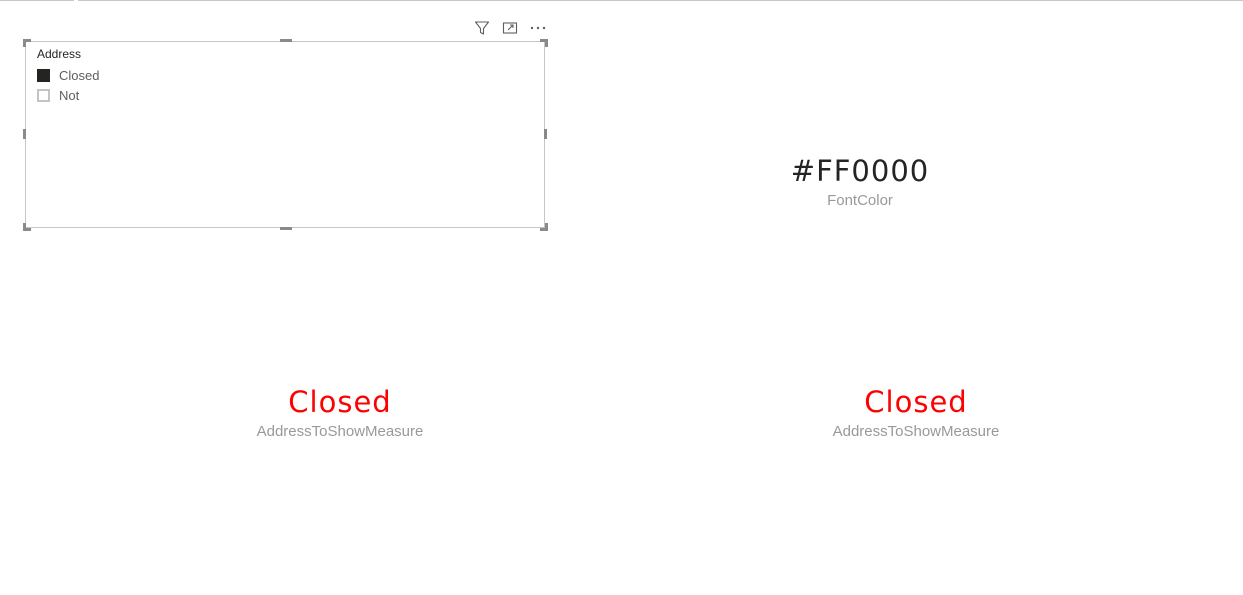 The width and height of the screenshot is (1243, 595). What do you see at coordinates (544, 227) in the screenshot?
I see `resize-handle-bottom-right` at bounding box center [544, 227].